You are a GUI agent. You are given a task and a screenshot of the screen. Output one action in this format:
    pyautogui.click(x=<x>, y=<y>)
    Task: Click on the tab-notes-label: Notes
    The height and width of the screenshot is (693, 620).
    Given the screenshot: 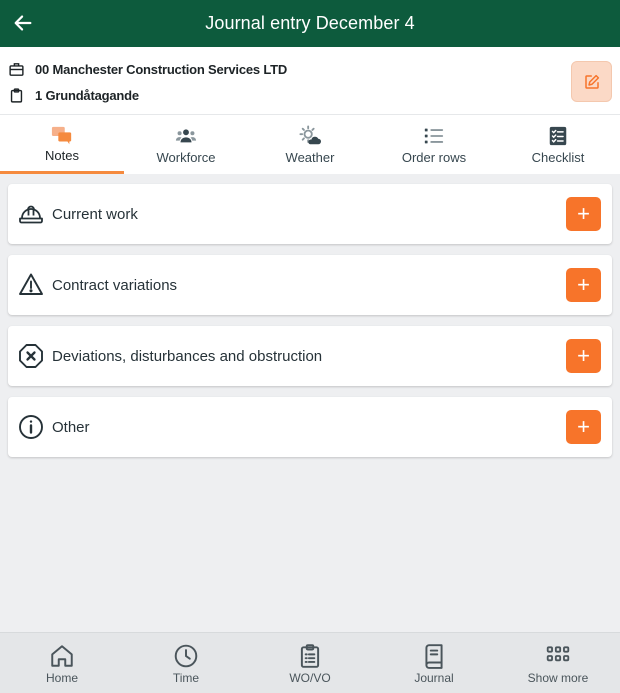 What is the action you would take?
    pyautogui.click(x=62, y=155)
    